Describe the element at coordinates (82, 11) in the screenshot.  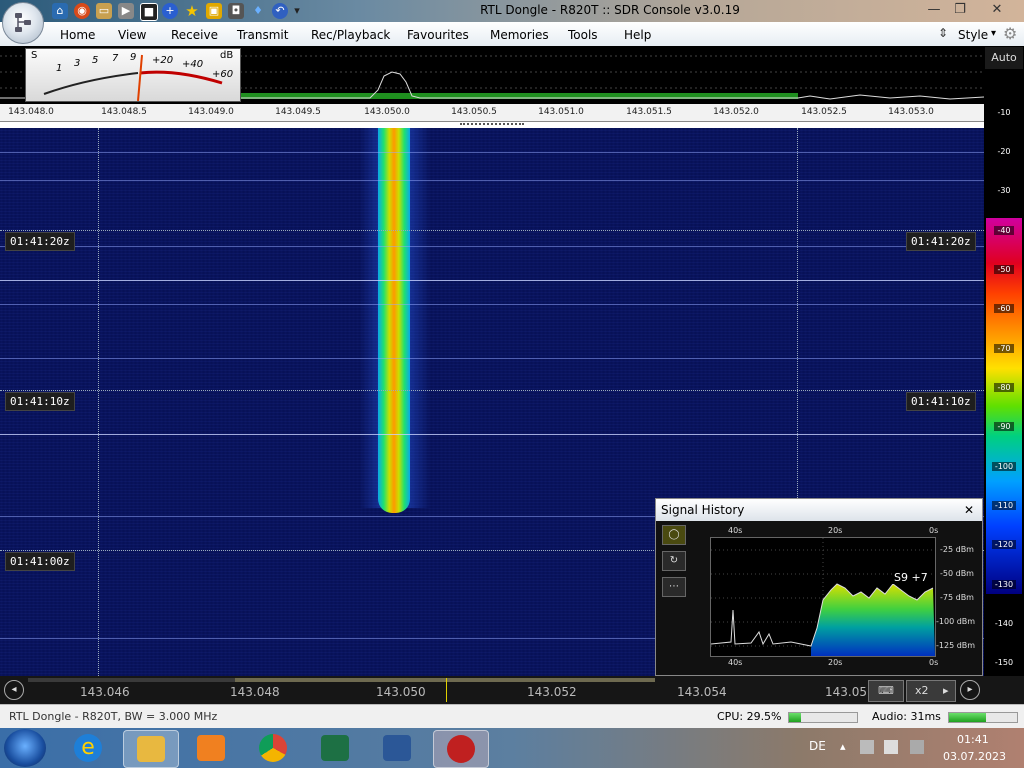
I see `help-ring-icon: ◉` at that location.